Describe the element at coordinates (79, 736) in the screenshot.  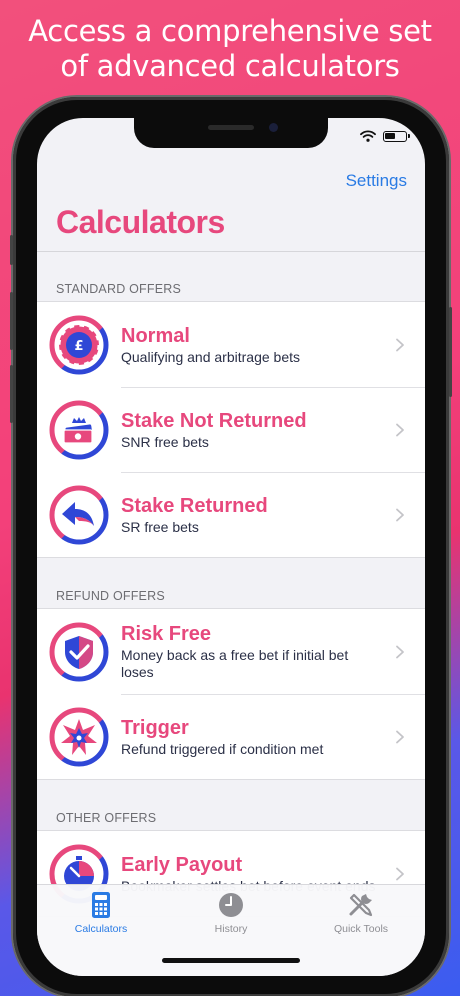
I see `burst-icon` at that location.